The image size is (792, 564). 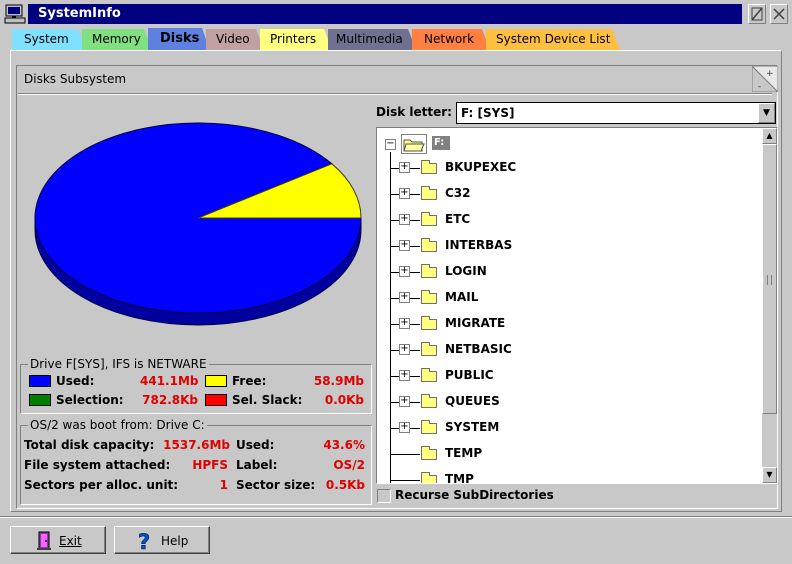 What do you see at coordinates (769, 279) in the screenshot?
I see `scroll-thumb` at bounding box center [769, 279].